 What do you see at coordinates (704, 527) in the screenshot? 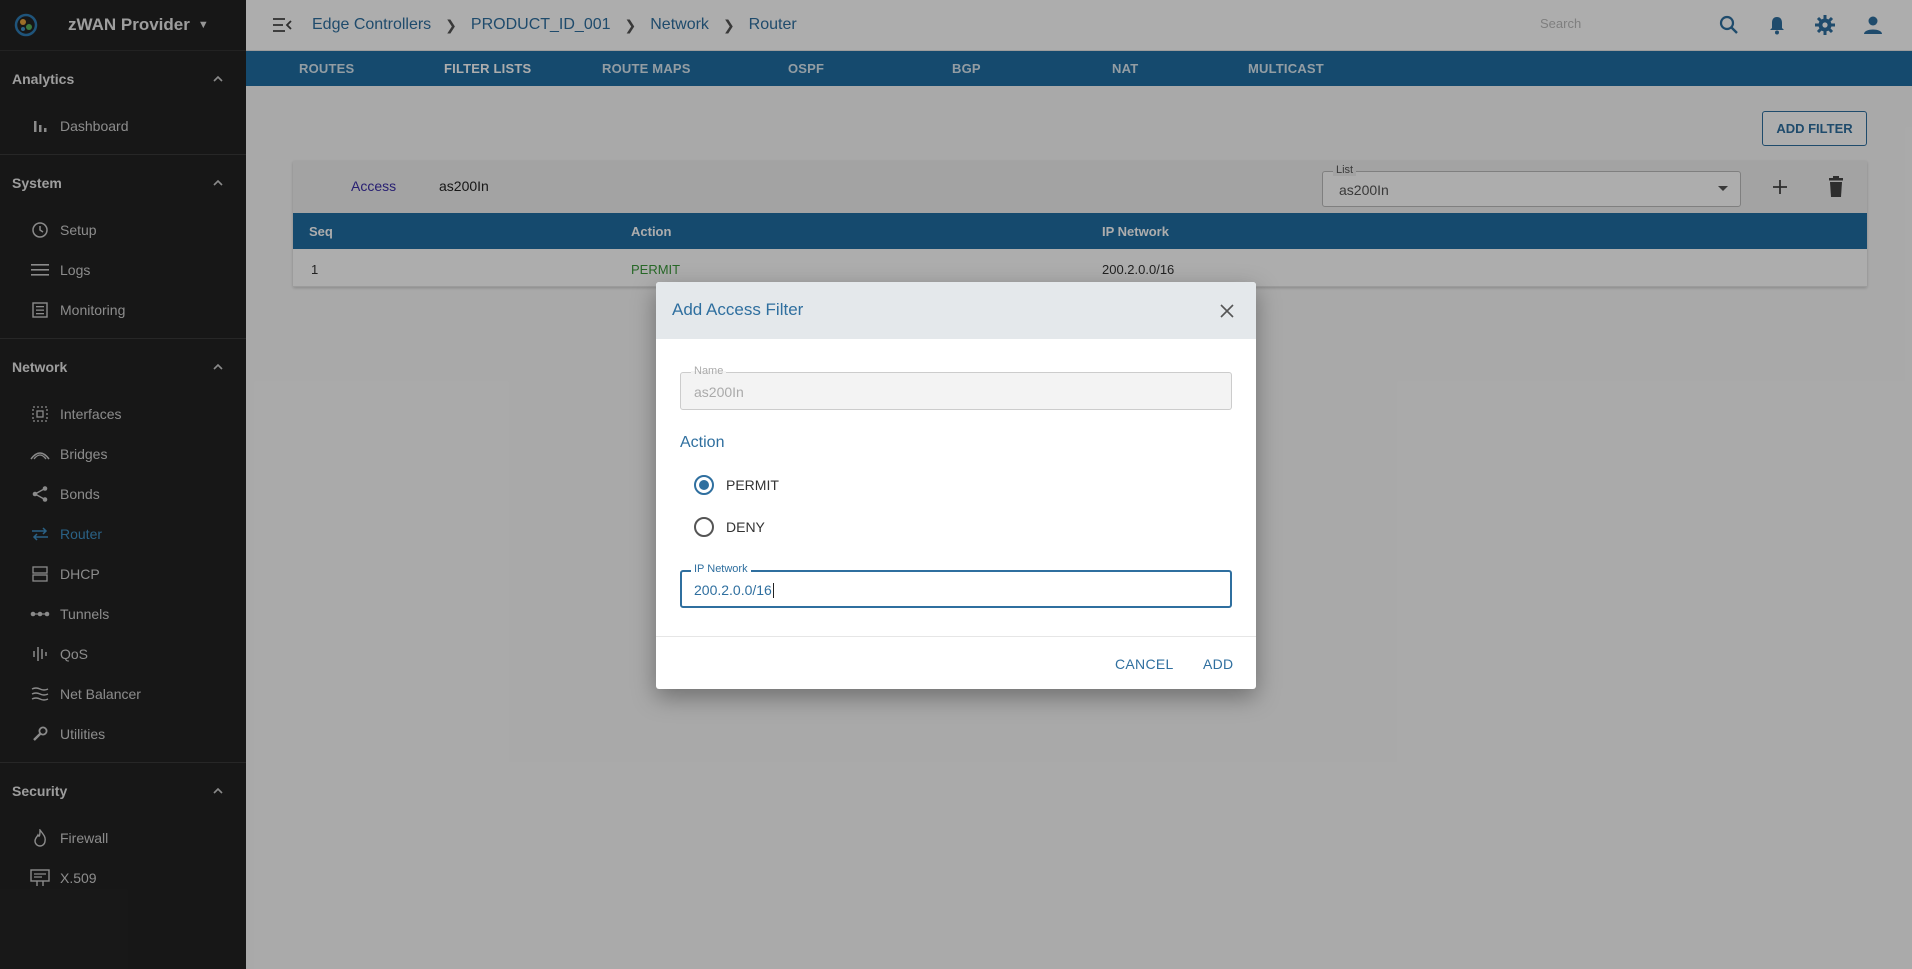
I see `radio-unchecked-icon` at bounding box center [704, 527].